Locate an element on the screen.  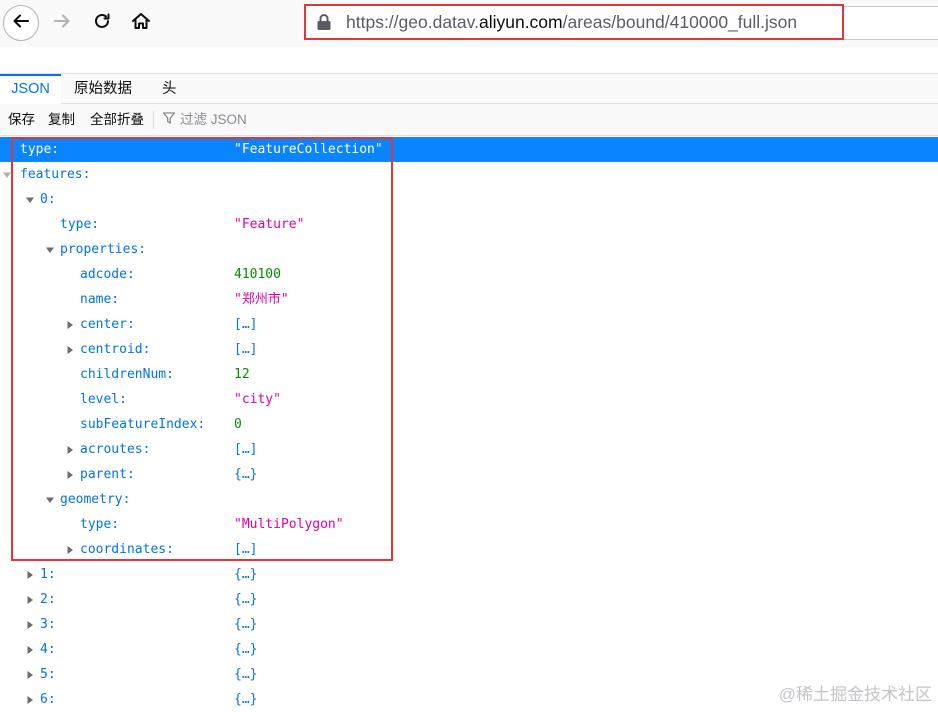
tree-value: 410100 is located at coordinates (257, 274).